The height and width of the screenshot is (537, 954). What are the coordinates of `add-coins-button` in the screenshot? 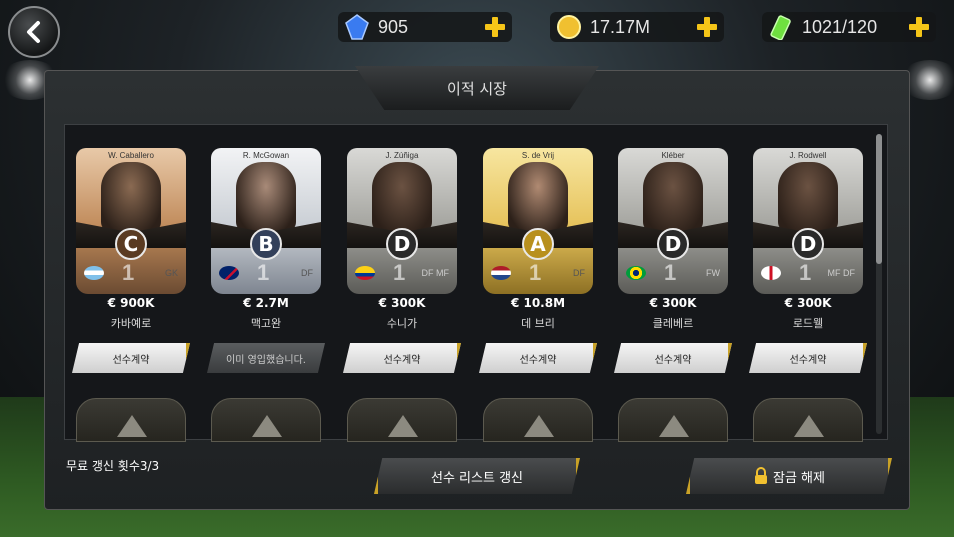 It's located at (707, 27).